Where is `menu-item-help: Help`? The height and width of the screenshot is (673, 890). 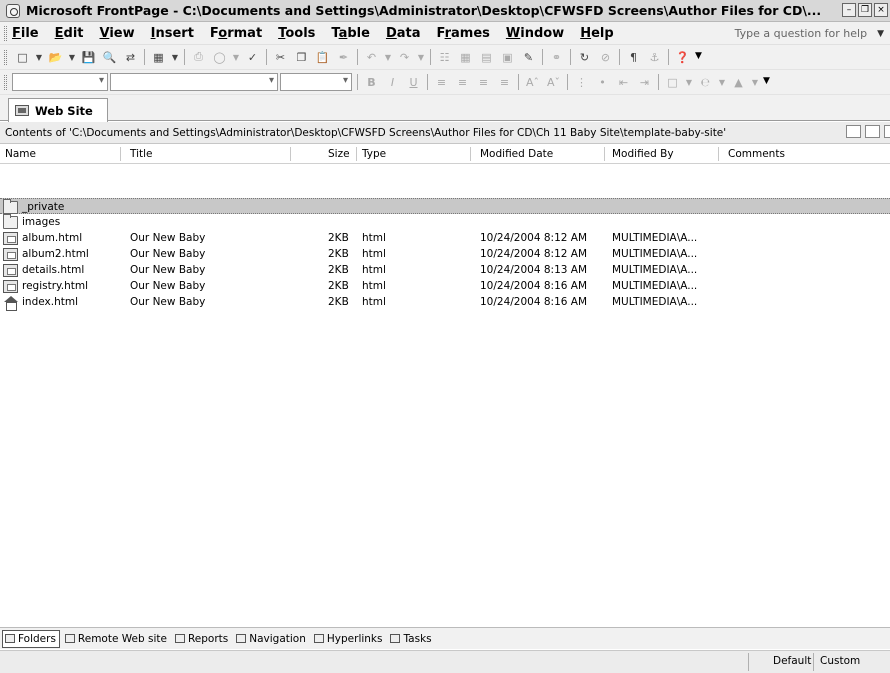
menu-item-help: Help is located at coordinates (596, 33).